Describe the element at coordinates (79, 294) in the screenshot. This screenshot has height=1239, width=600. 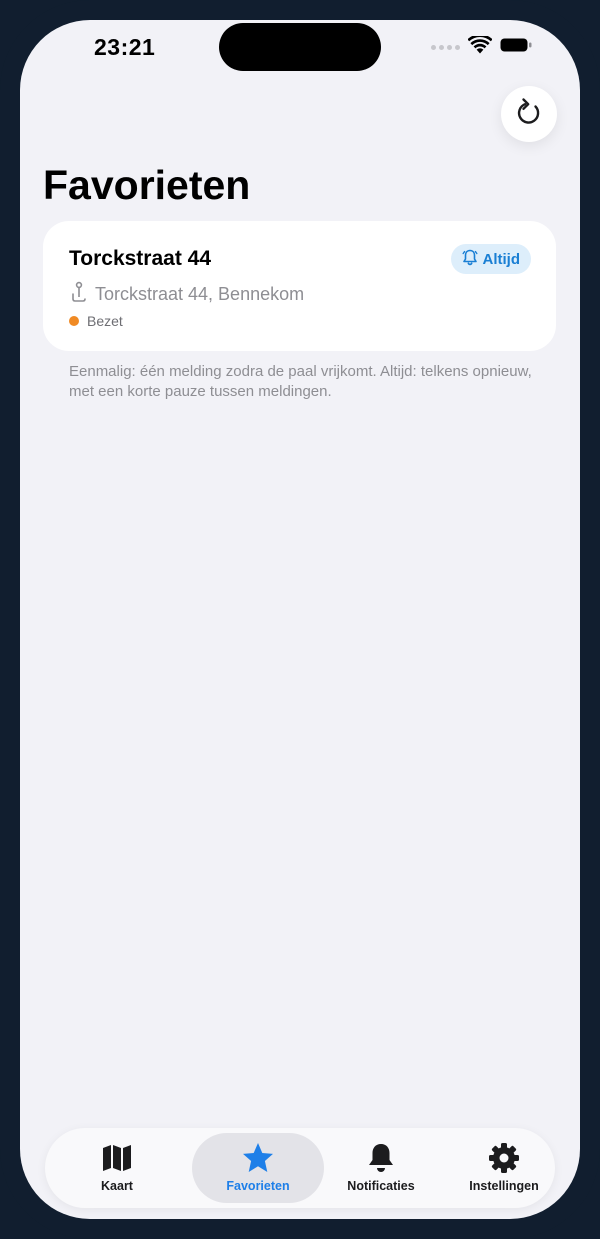
I see `charging-pole-icon` at that location.